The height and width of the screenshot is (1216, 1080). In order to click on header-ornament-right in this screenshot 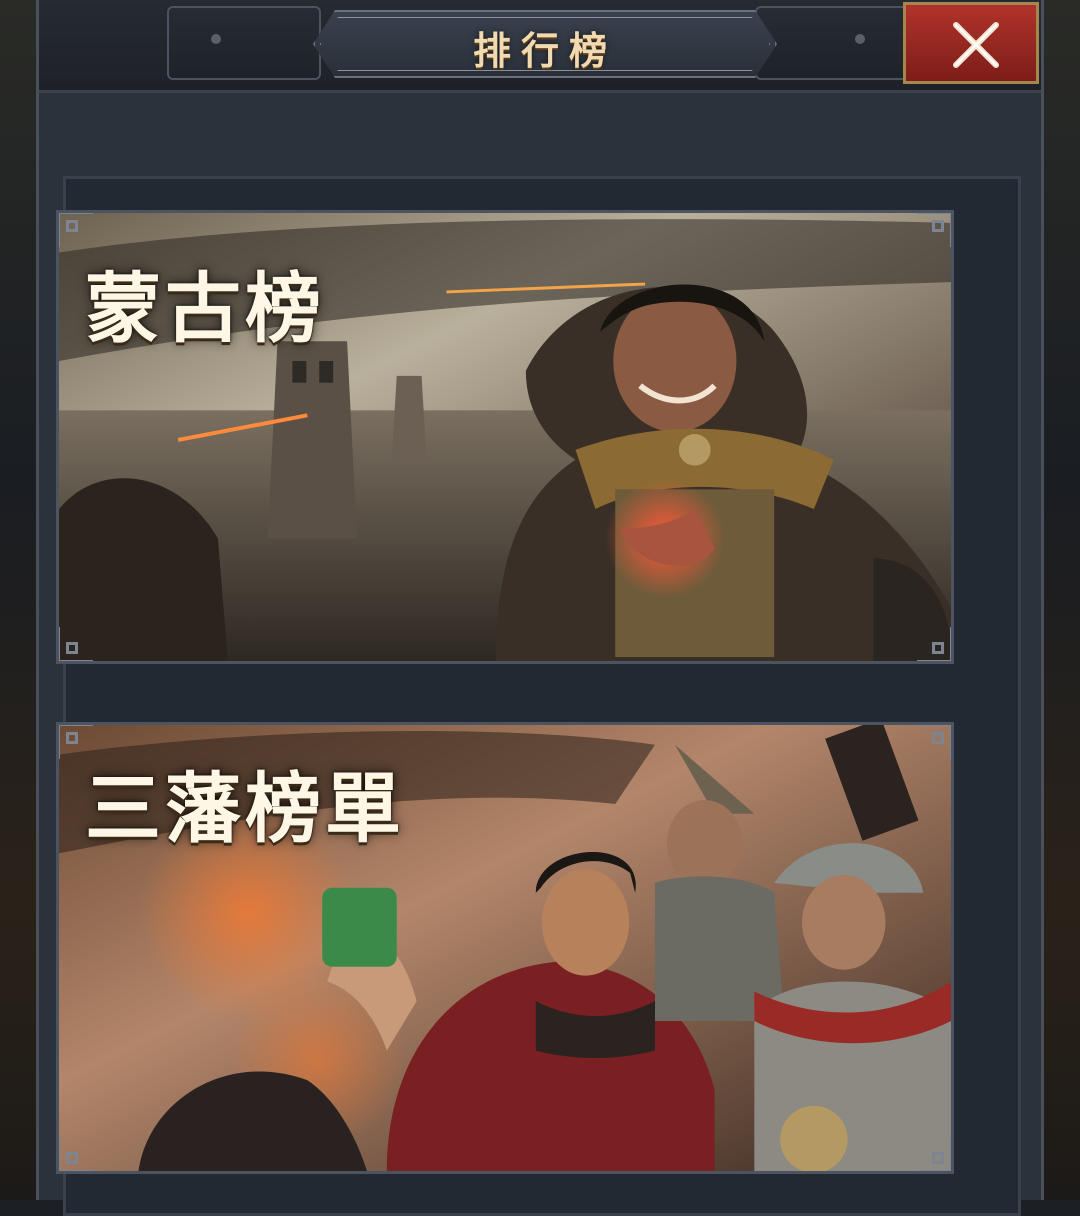, I will do `click(832, 43)`.